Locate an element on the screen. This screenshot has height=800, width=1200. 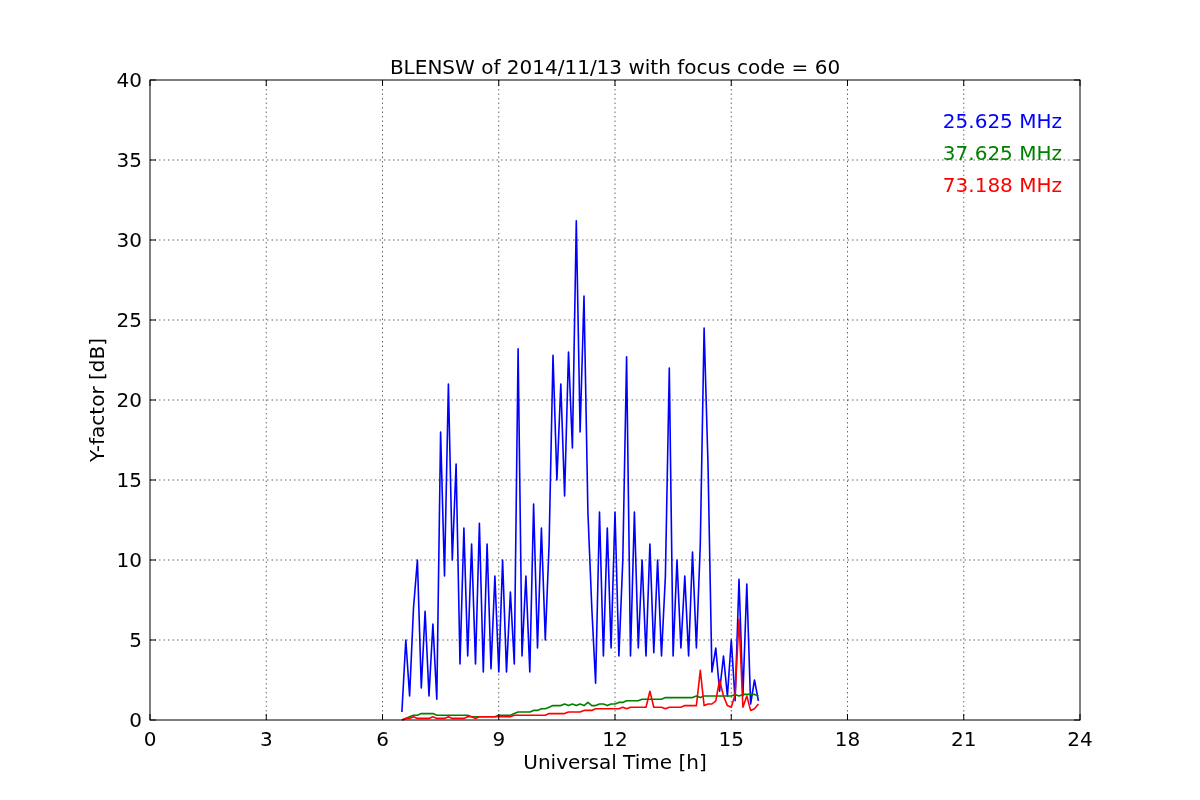
legend-label: 37.625 MHz is located at coordinates (1002, 153).